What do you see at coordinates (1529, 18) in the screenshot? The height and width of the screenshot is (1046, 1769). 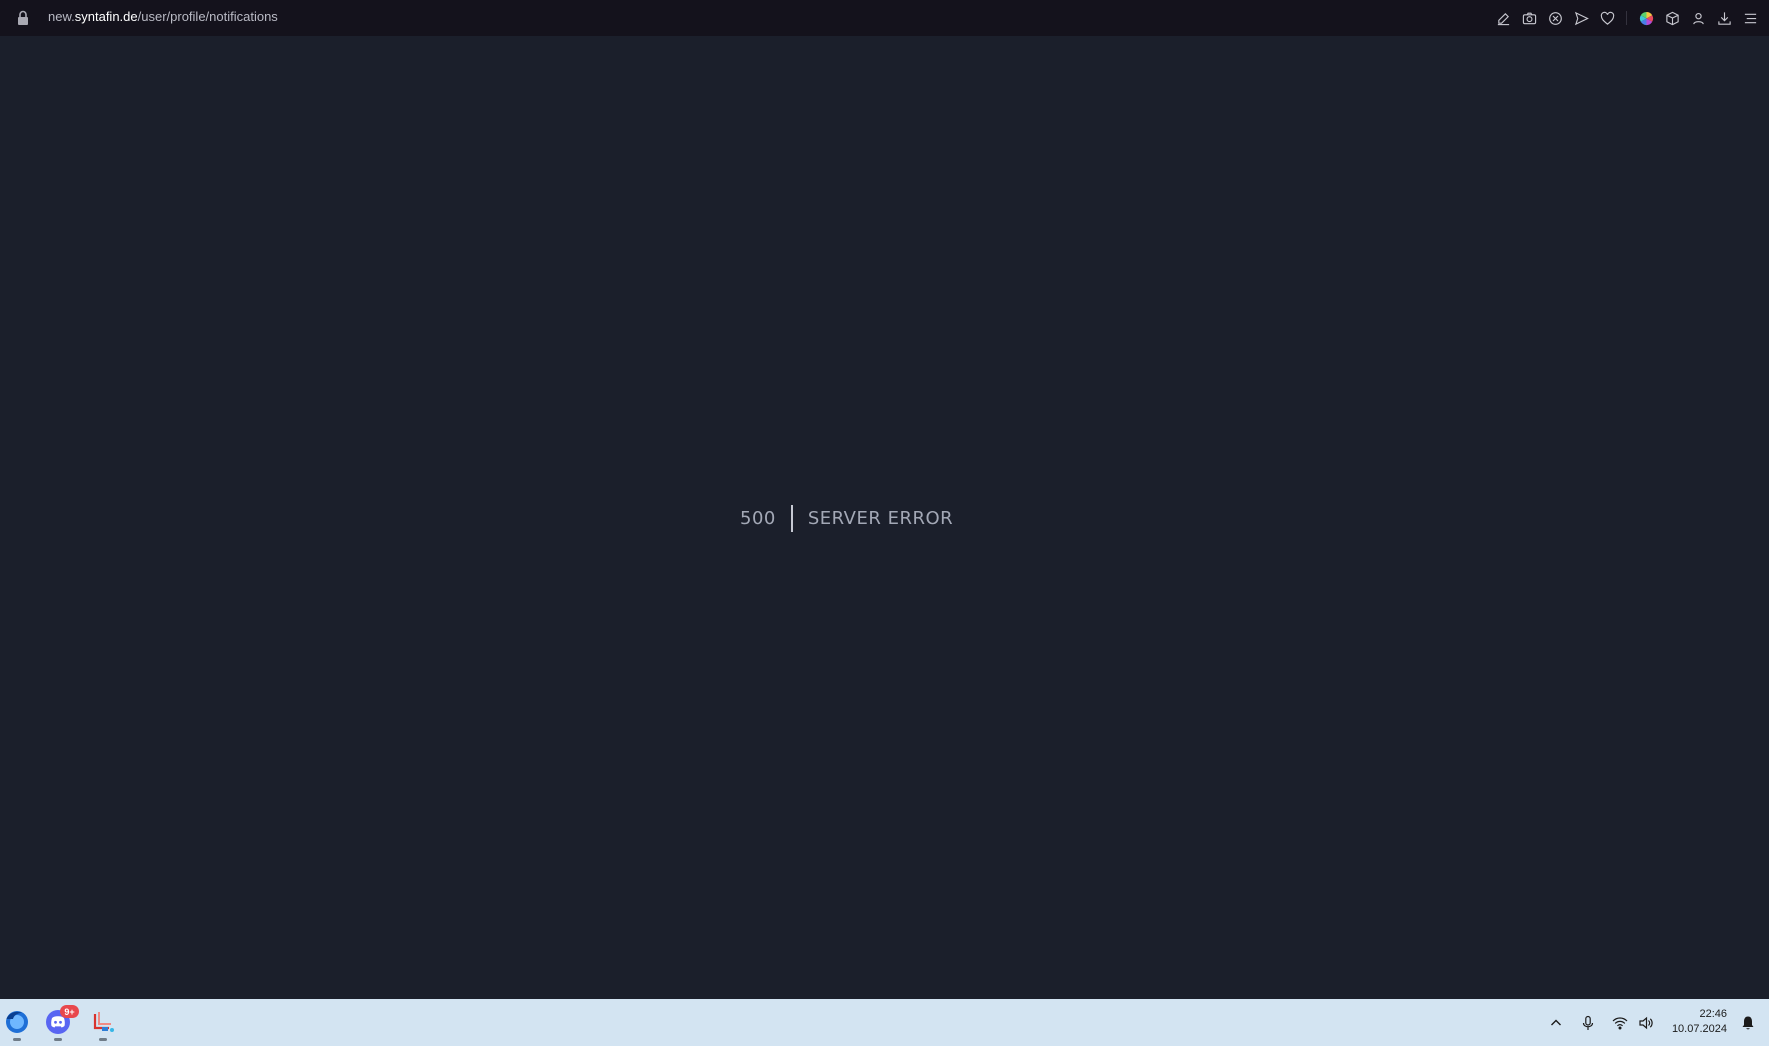 I see `camera-icon` at bounding box center [1529, 18].